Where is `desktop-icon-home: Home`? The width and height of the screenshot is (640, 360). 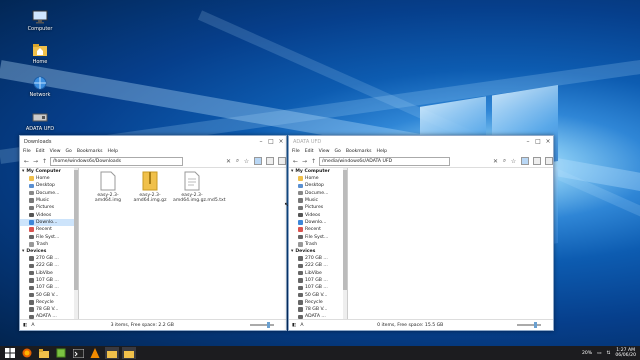 desktop-icon-home: Home is located at coordinates (40, 54).